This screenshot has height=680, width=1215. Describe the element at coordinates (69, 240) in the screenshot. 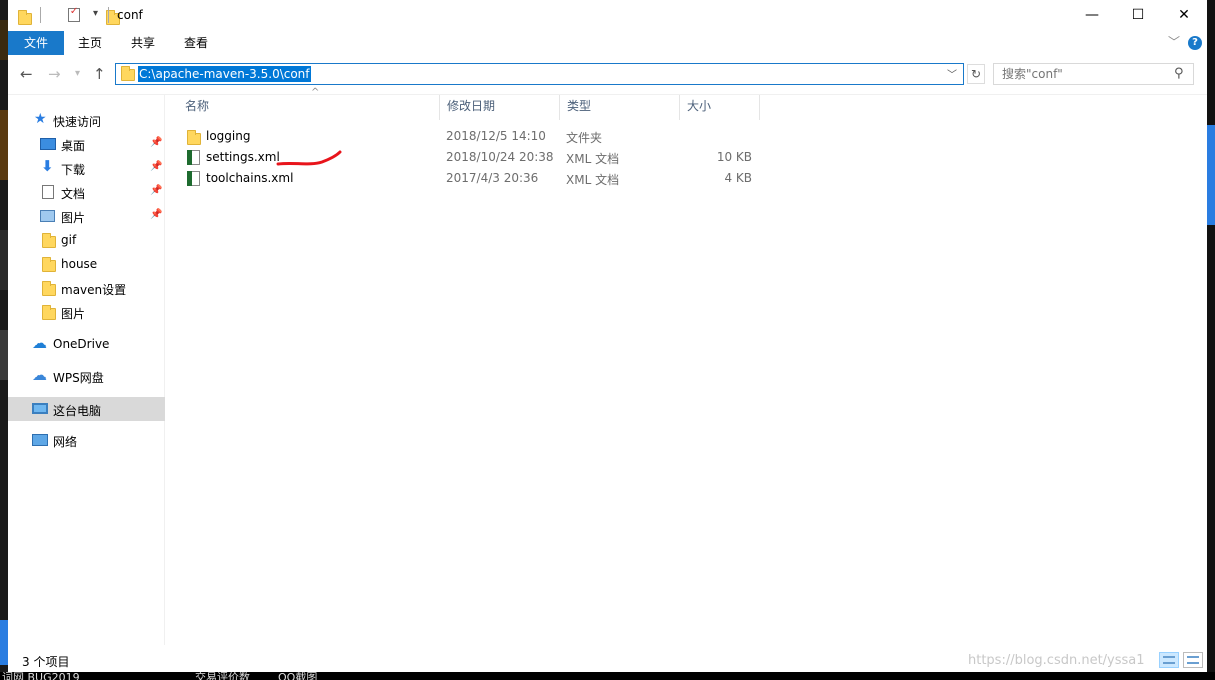

I see `sidebar-item-label: gif` at that location.